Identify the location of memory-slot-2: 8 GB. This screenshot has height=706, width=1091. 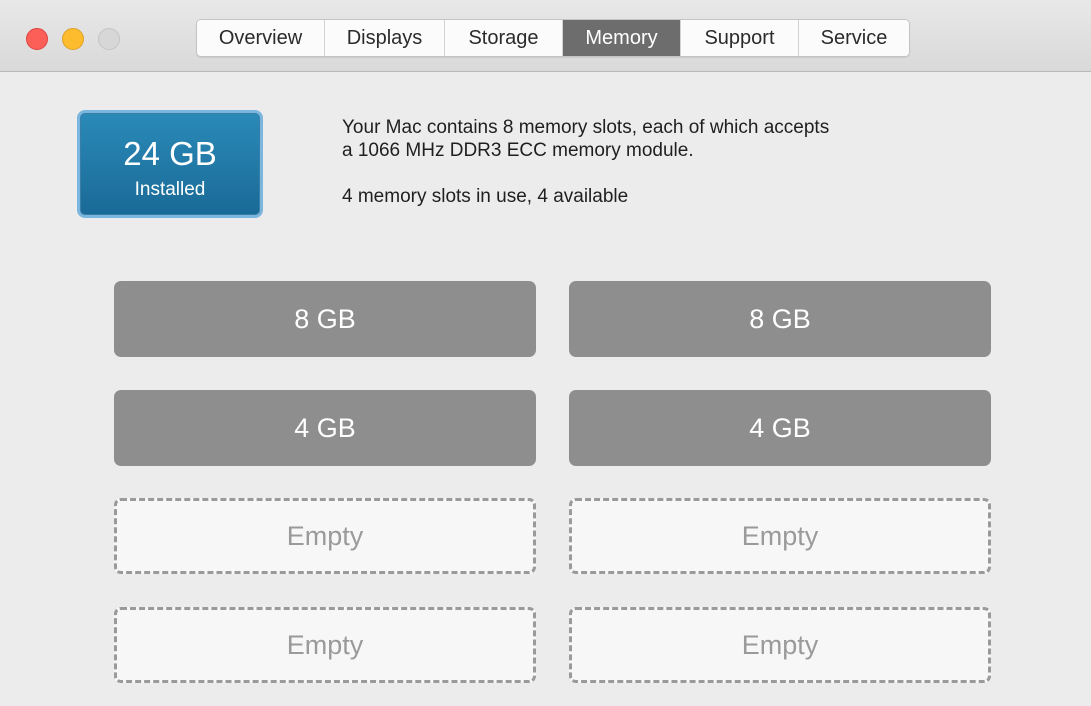
(780, 319).